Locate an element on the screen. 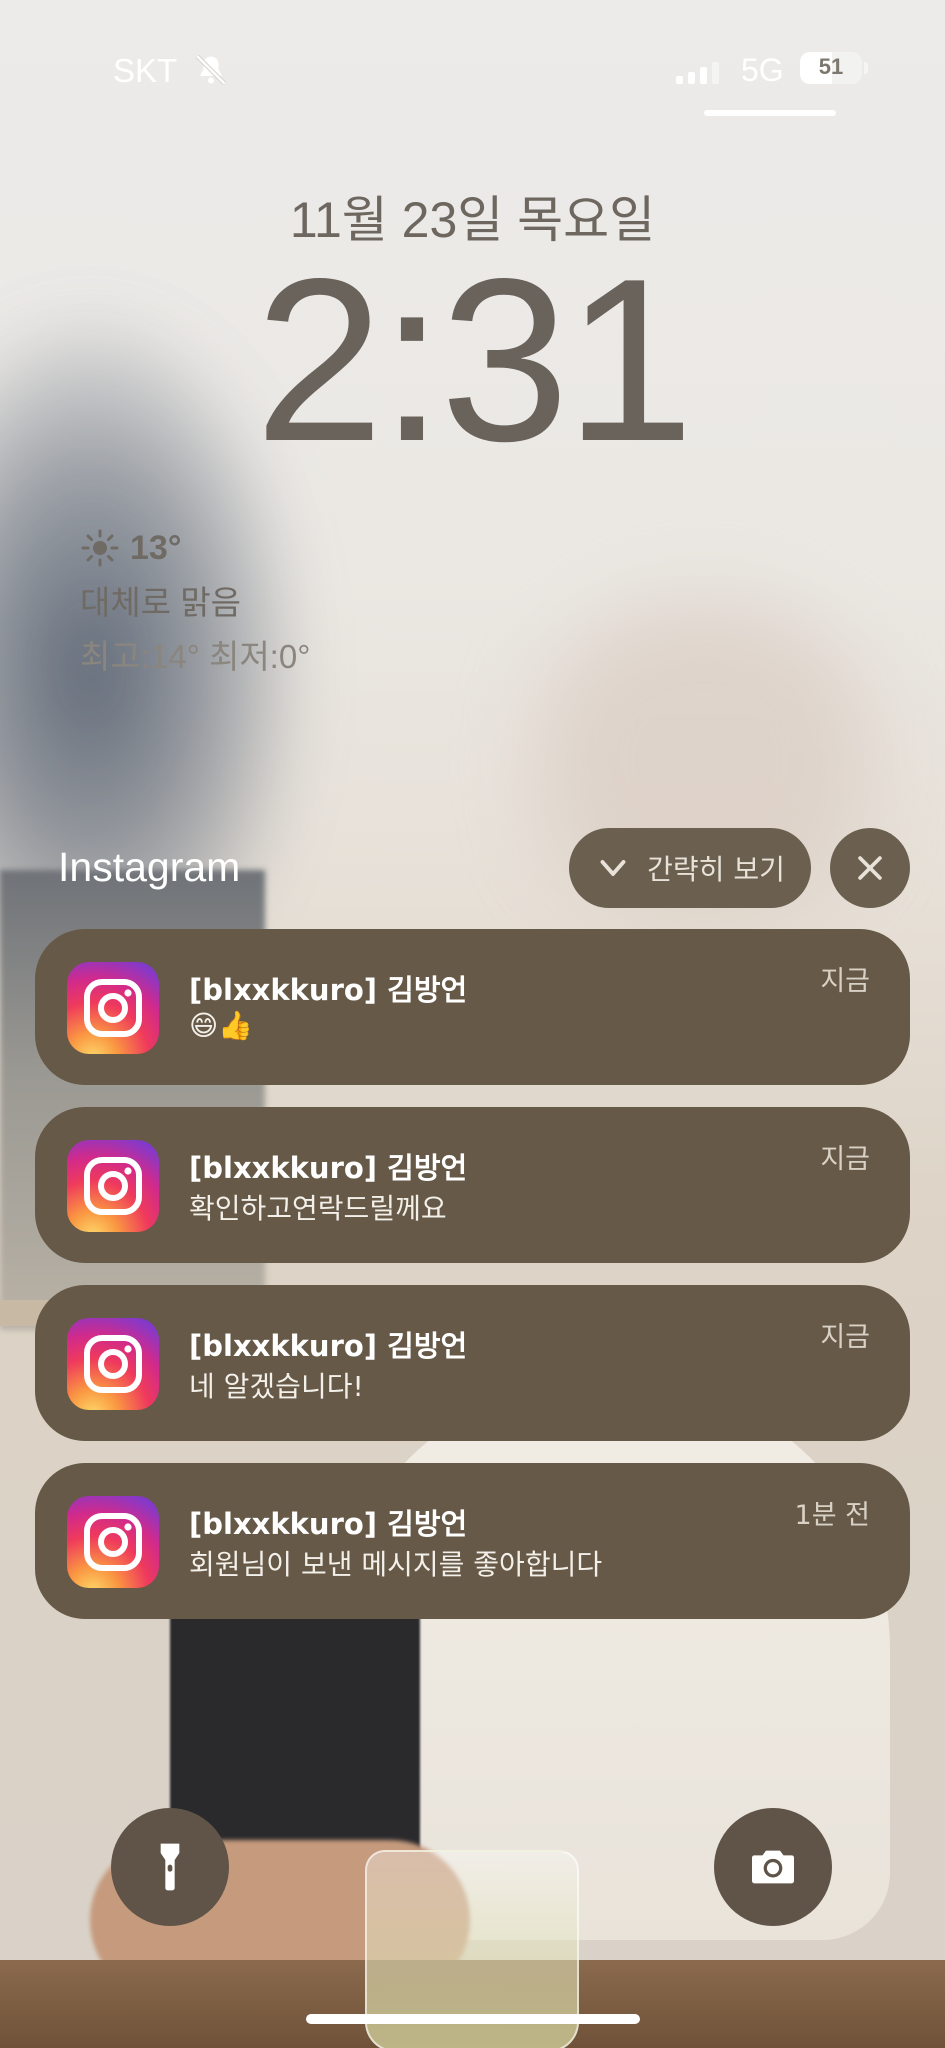 This screenshot has height=2048, width=945. notification-card: [blxxkkuro] 김방언 확인하고연락드릴께요 지금 is located at coordinates (472, 1185).